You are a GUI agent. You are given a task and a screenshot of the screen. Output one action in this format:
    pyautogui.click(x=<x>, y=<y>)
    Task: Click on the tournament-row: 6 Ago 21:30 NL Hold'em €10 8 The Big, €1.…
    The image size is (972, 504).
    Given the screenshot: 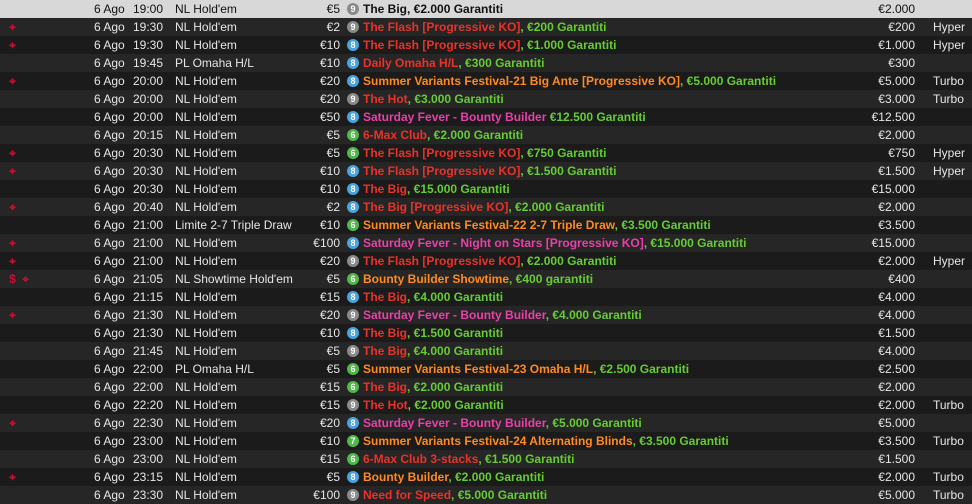 What is the action you would take?
    pyautogui.click(x=486, y=333)
    